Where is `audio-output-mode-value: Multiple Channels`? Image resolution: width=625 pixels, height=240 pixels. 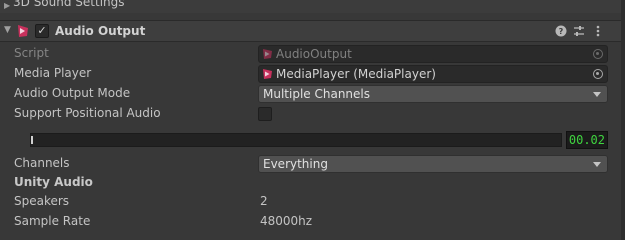
audio-output-mode-value: Multiple Channels is located at coordinates (316, 94).